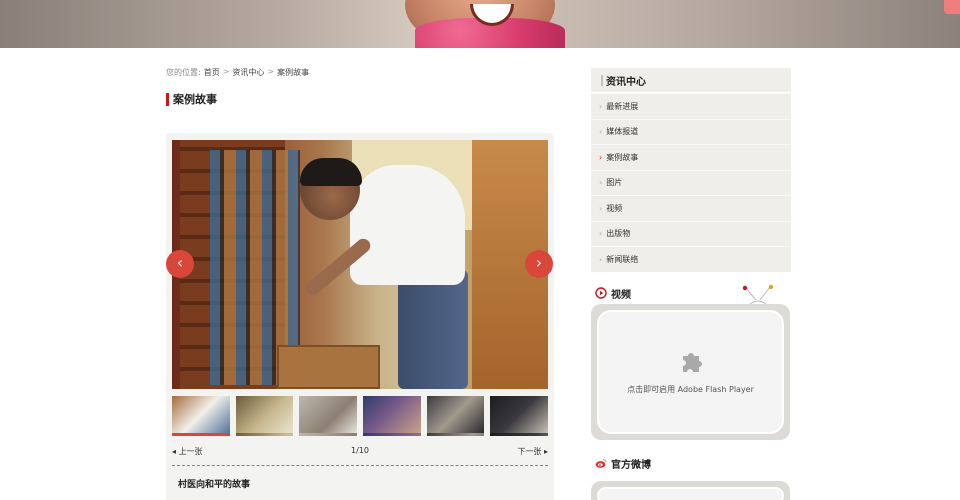  I want to click on weibo-icon, so click(601, 463).